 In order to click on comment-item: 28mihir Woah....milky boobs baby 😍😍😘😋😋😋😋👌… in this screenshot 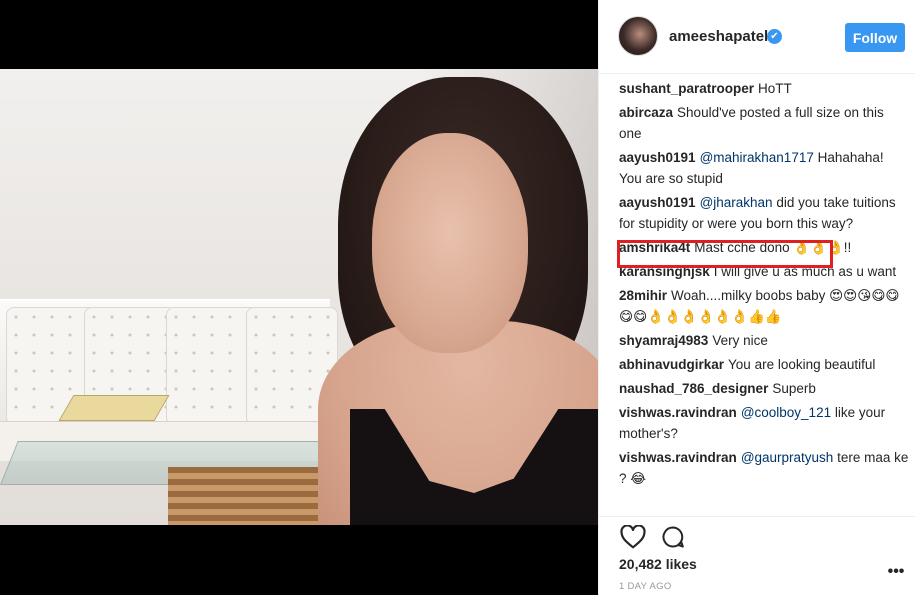, I will do `click(764, 306)`.